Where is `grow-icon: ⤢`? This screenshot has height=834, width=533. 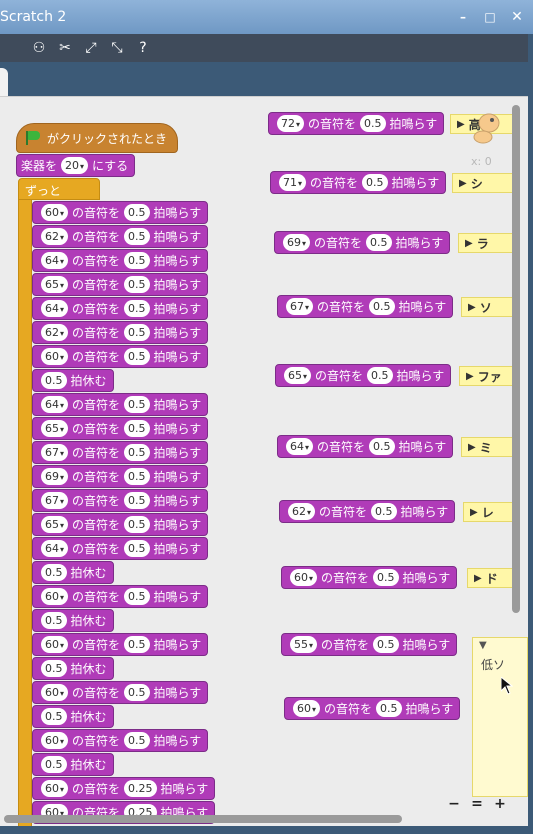
grow-icon: ⤢ is located at coordinates (91, 48).